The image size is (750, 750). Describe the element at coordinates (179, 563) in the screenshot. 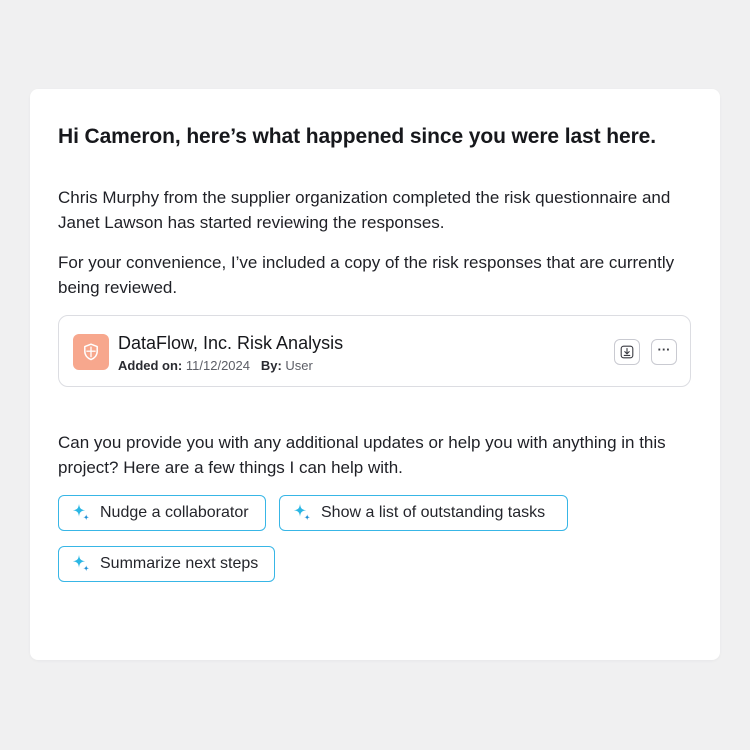

I see `suggestion-label: Summarize next steps` at that location.